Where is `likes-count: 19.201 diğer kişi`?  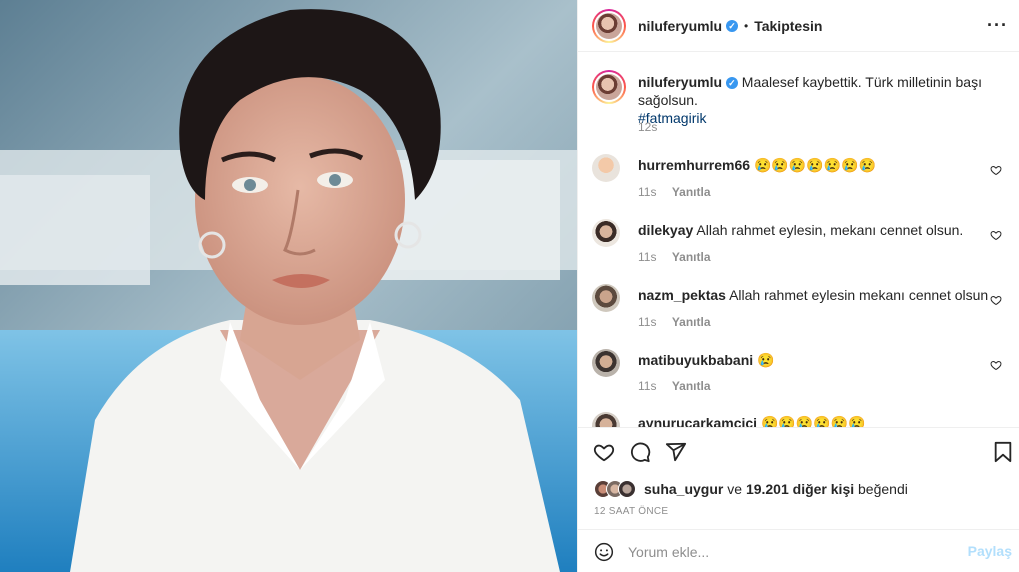
likes-count: 19.201 diğer kişi is located at coordinates (800, 489).